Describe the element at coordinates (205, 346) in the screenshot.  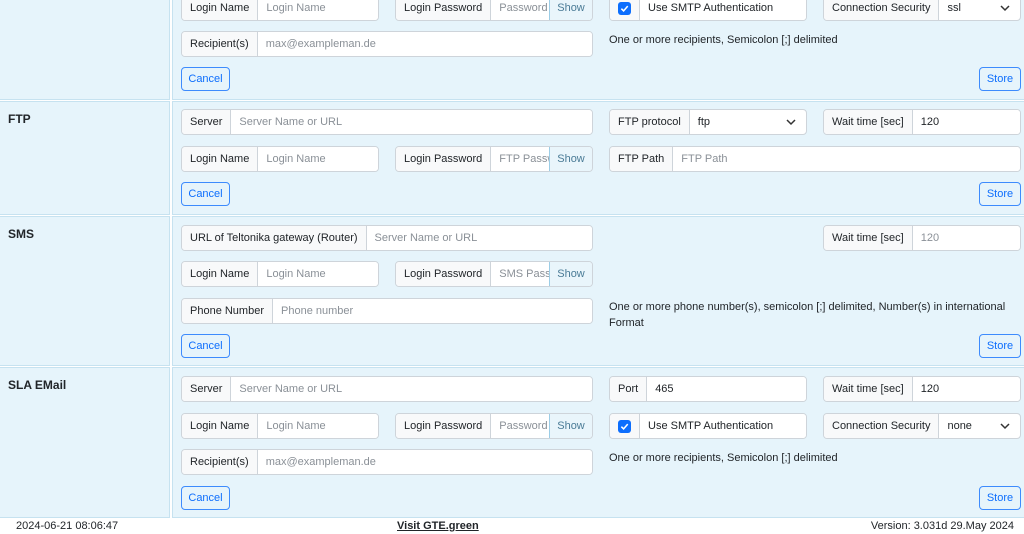
I see `sms-cancel-button: Cancel` at that location.